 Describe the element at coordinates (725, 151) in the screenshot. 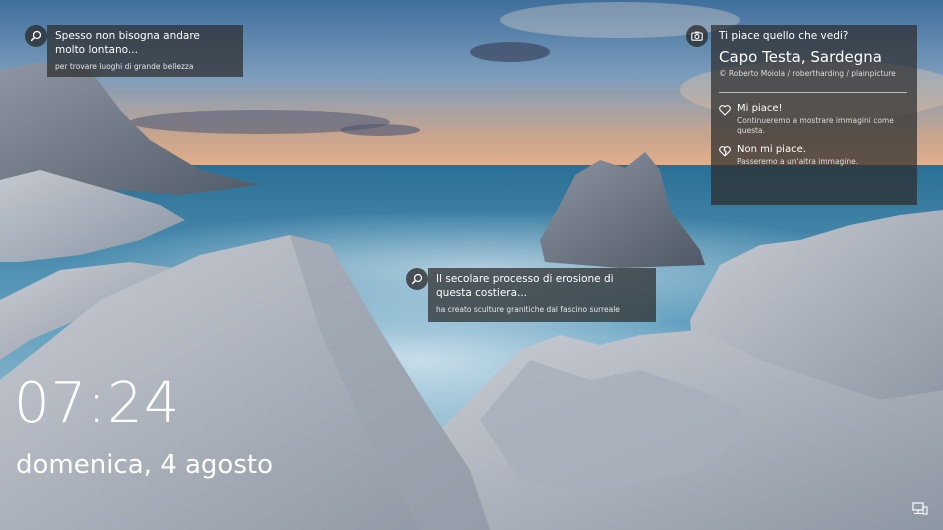

I see `broken-heart-icon` at that location.